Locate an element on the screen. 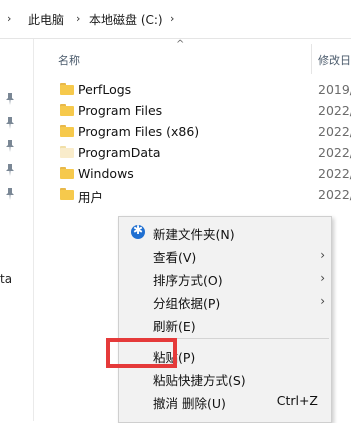 The image size is (351, 423). menu-item-sort-by: 排序方式(O) › is located at coordinates (225, 278).